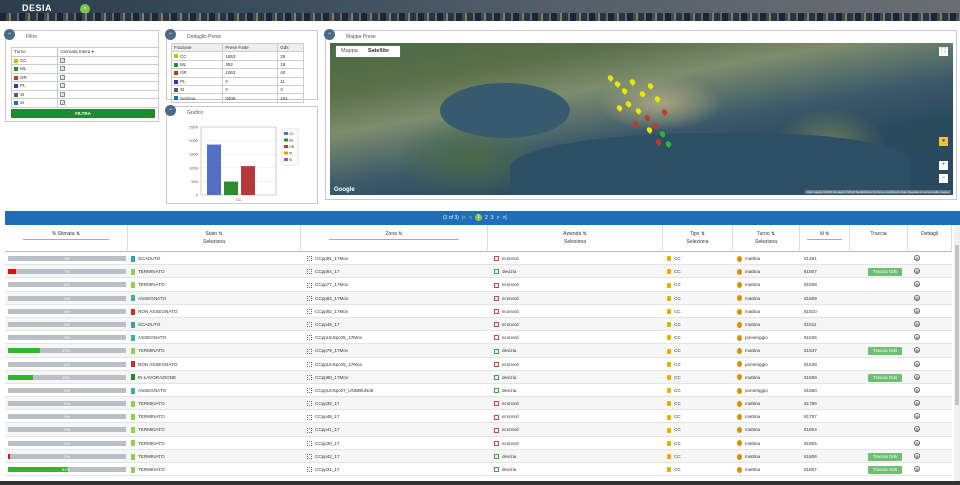 The image size is (960, 485). What do you see at coordinates (214, 238) in the screenshot?
I see `column-header: Stato ⇅ Seleziona` at bounding box center [214, 238].